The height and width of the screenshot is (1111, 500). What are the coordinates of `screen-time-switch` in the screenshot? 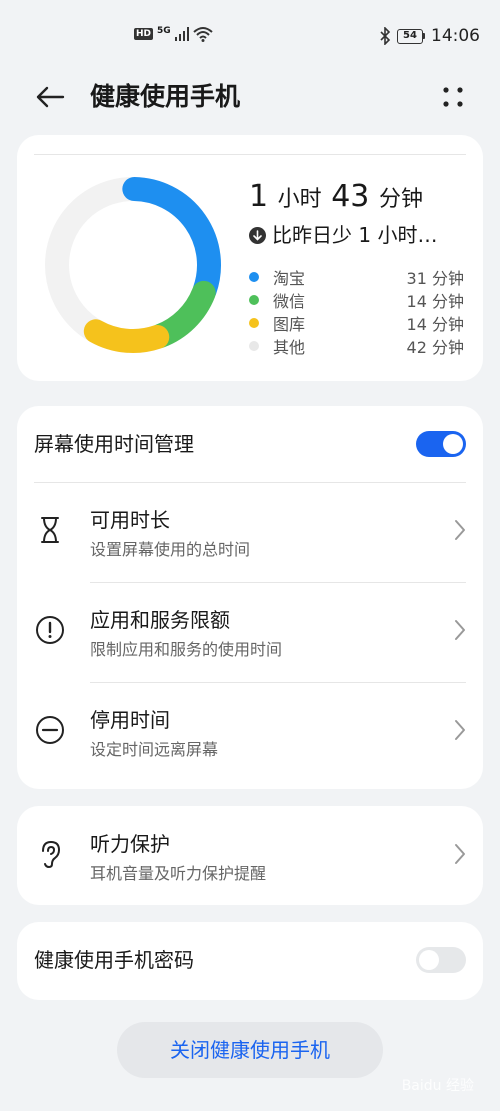 It's located at (441, 444).